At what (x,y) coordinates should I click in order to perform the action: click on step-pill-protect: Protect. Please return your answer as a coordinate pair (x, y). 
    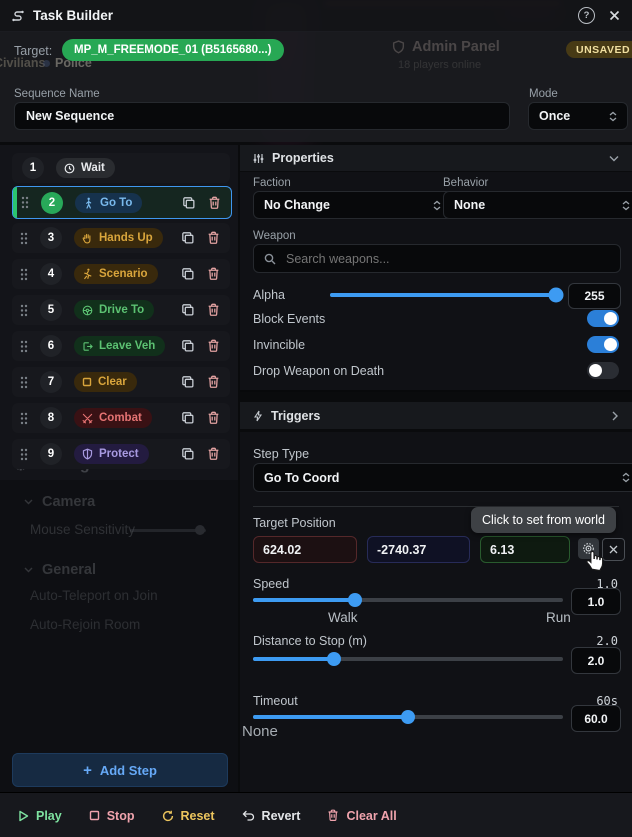
    Looking at the image, I should click on (111, 454).